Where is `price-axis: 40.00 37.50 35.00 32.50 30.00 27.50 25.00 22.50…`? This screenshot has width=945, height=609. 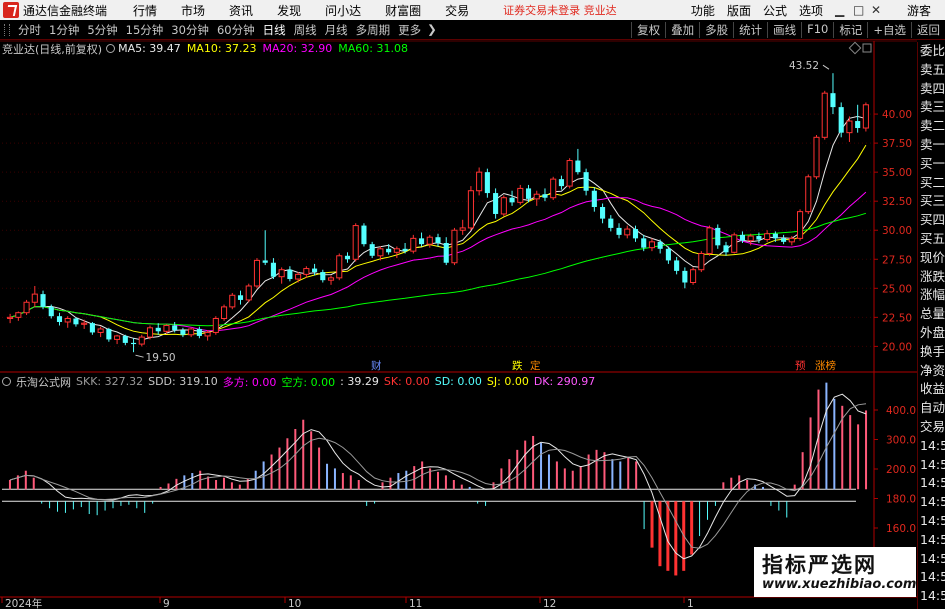
price-axis: 40.00 37.50 35.00 32.50 30.00 27.50 25.00 22.50… is located at coordinates (893, 231).